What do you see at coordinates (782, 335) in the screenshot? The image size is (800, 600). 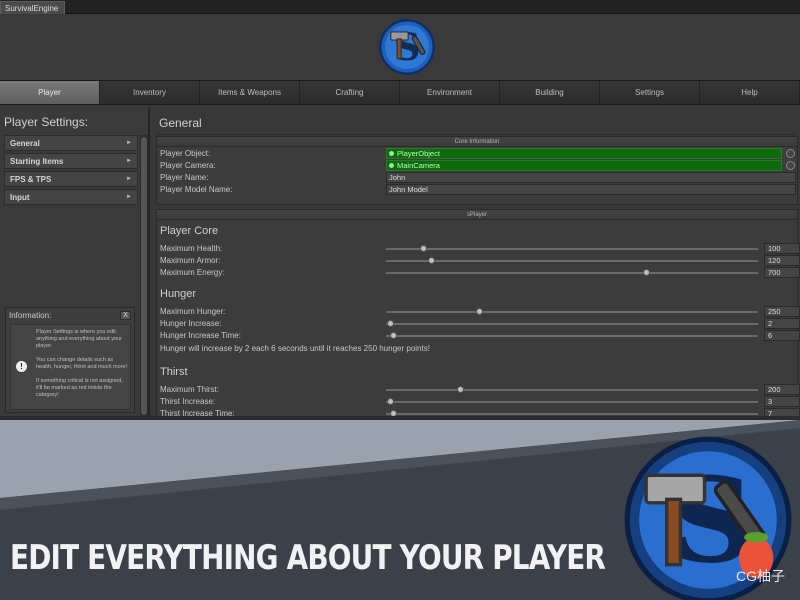 I see `hunger-time-input: 6` at bounding box center [782, 335].